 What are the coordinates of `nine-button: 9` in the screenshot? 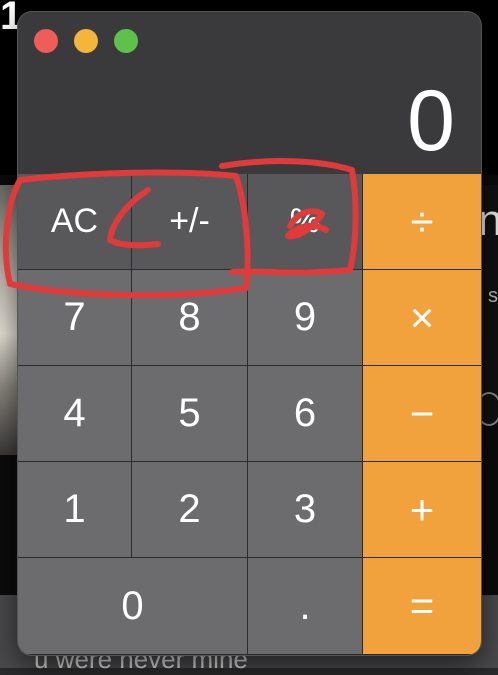 It's located at (305, 318).